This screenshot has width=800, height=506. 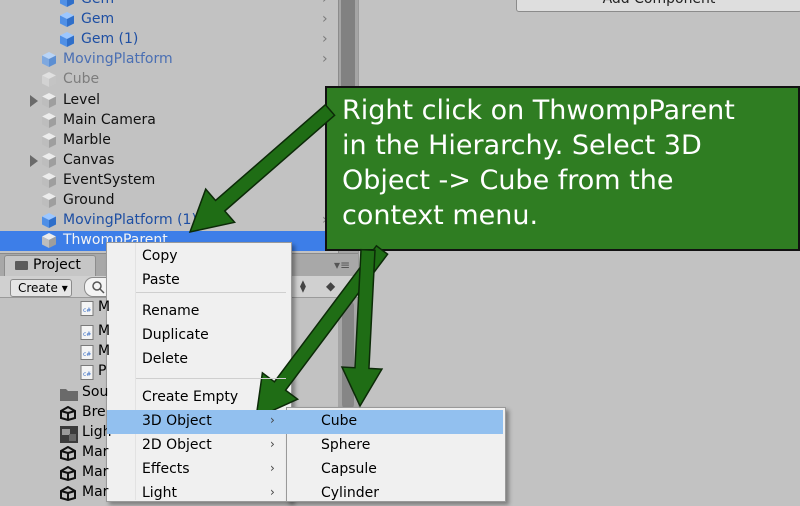 What do you see at coordinates (169, 80) in the screenshot?
I see `hierarchy-item: Cube` at bounding box center [169, 80].